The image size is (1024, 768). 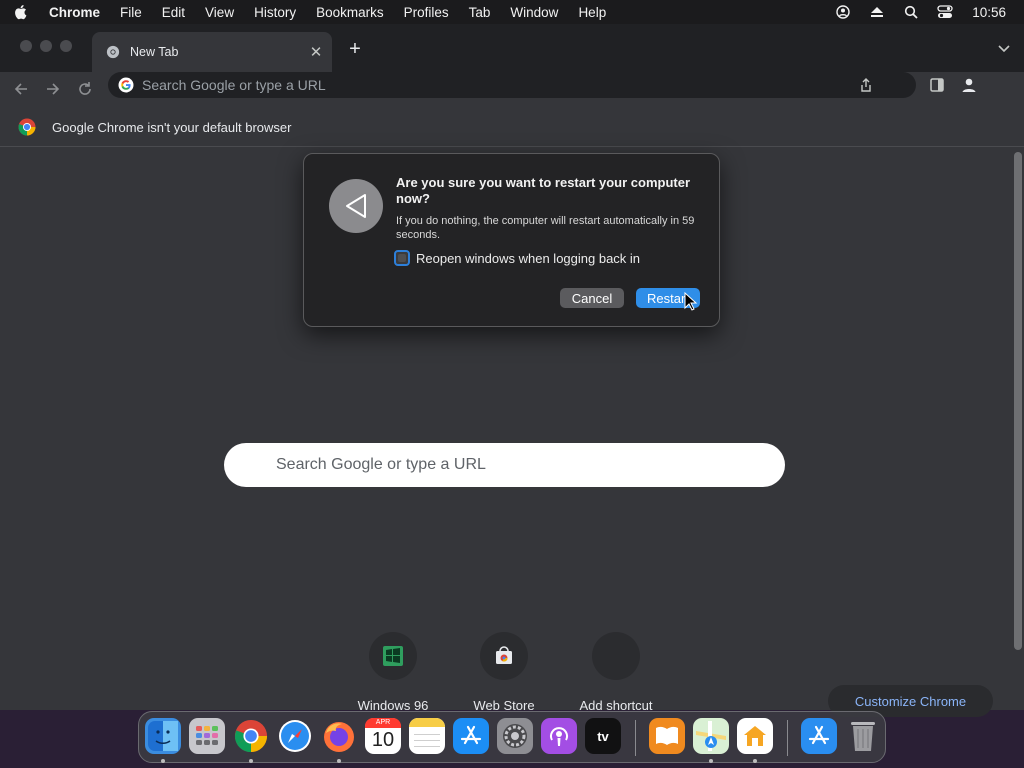 I want to click on system-settings-icon, so click(x=515, y=736).